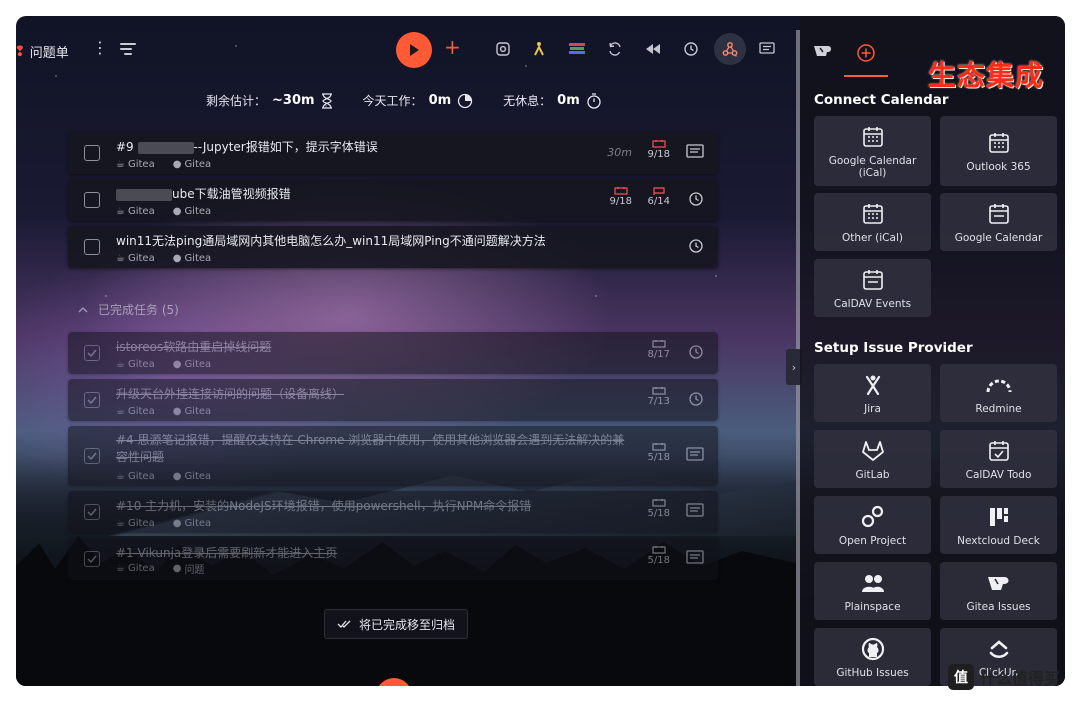  Describe the element at coordinates (452, 47) in the screenshot. I see `add-task-button: +` at that location.